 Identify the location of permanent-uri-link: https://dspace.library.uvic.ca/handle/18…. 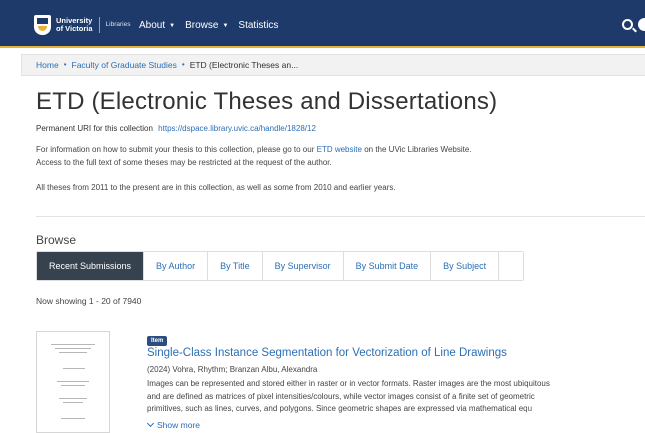
(237, 128).